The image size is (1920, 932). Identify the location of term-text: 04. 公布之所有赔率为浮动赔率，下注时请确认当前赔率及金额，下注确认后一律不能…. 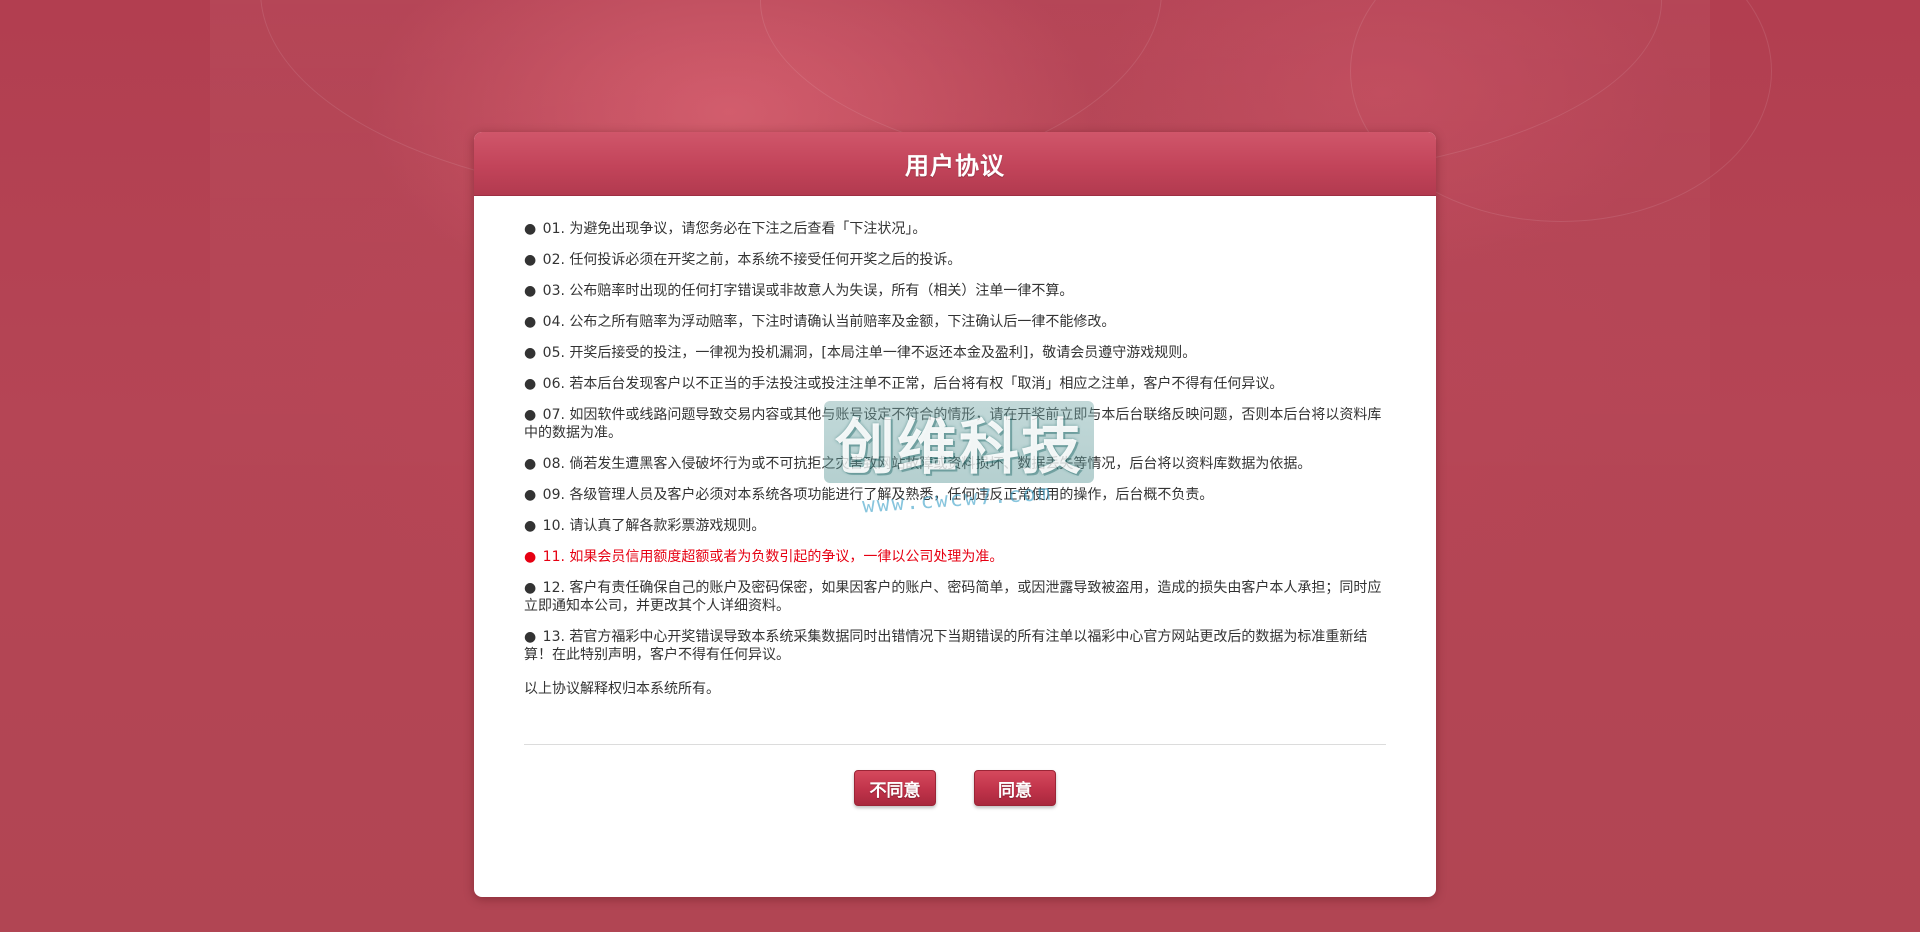
(829, 322).